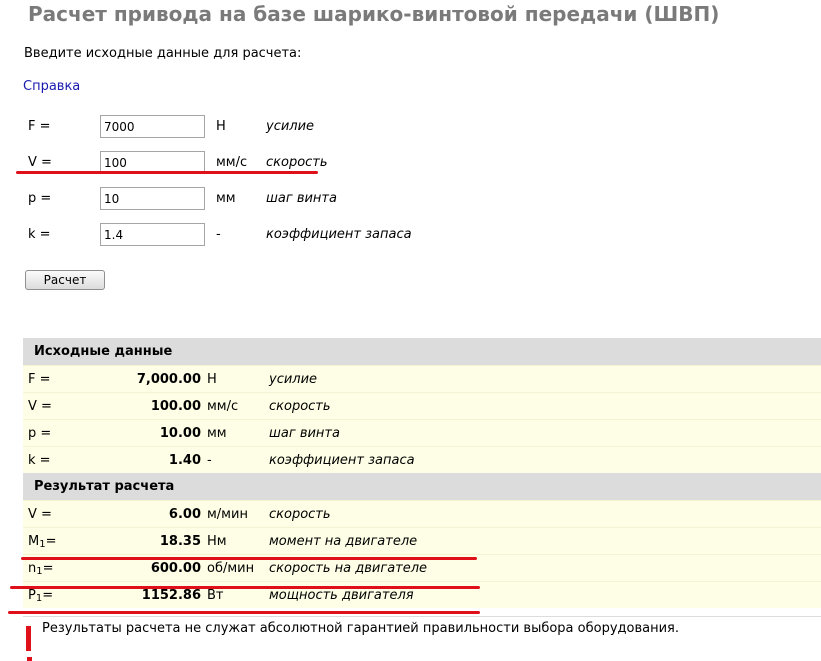  I want to click on result-row: V = 6.00 м/мин скорость, so click(422, 513).